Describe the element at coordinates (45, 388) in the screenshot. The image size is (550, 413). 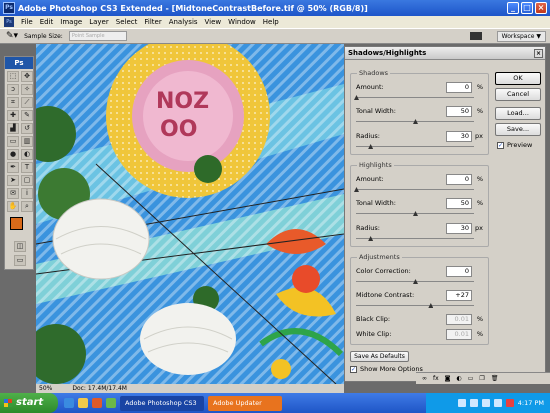
I see `zoom-level: 50%` at that location.